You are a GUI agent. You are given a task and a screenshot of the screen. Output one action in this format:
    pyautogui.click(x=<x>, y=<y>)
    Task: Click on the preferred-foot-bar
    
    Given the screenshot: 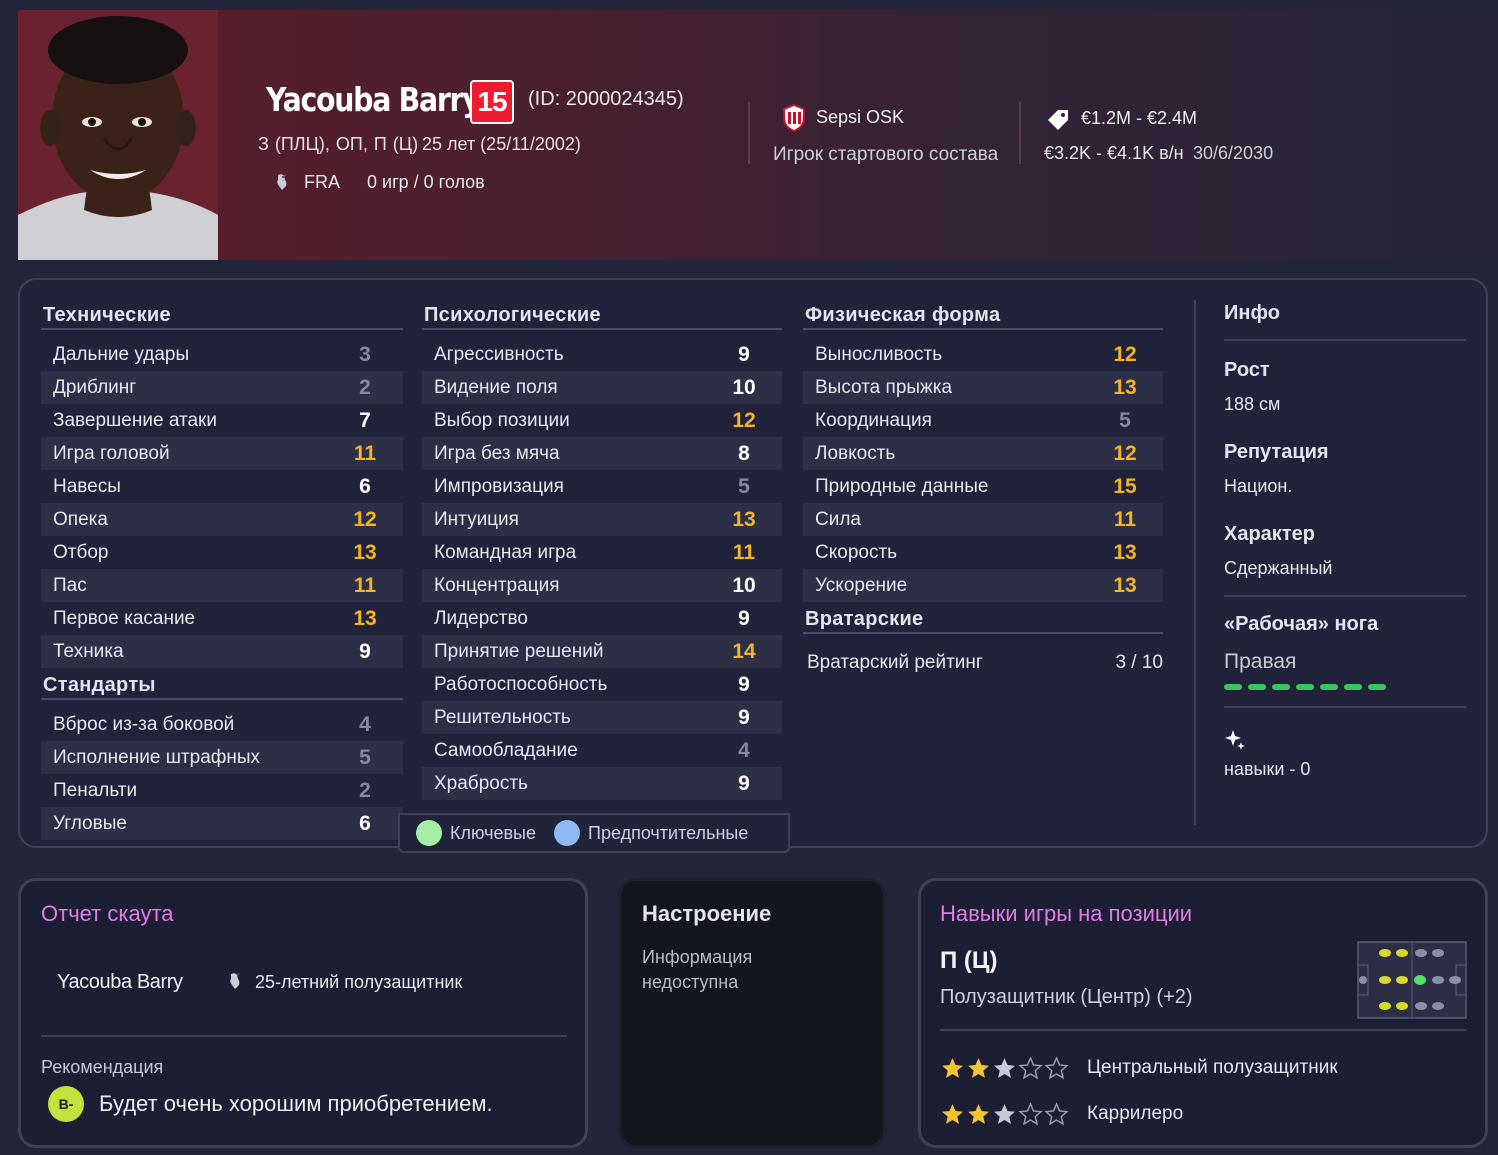 What is the action you would take?
    pyautogui.click(x=1345, y=687)
    